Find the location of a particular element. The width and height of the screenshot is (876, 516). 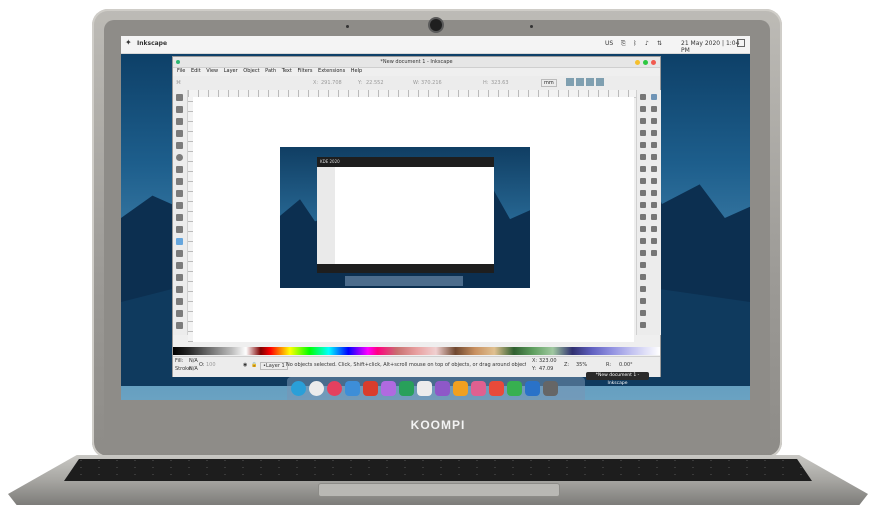

3dbox-tool-icon is located at coordinates (179, 145).